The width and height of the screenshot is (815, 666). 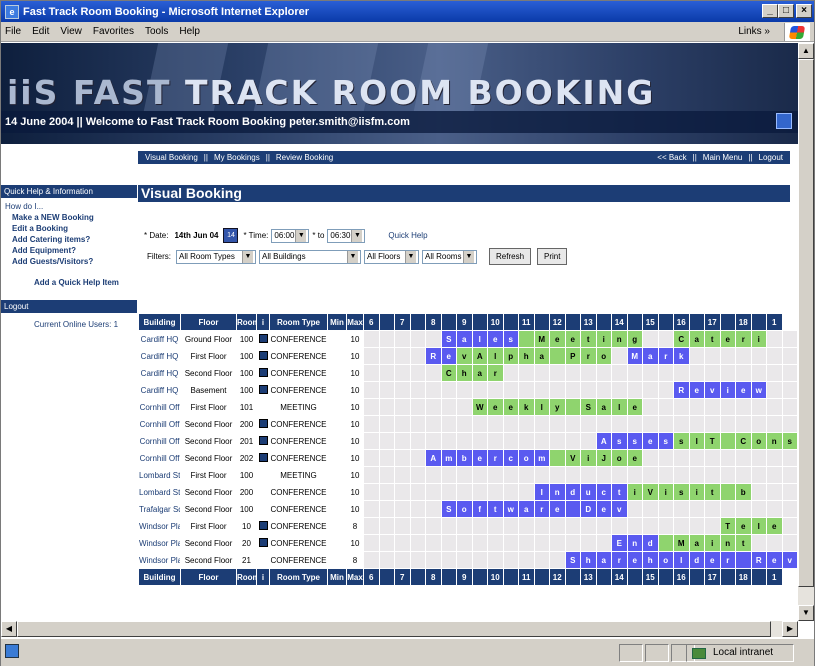 I want to click on booked-slot: m, so click(x=448, y=458).